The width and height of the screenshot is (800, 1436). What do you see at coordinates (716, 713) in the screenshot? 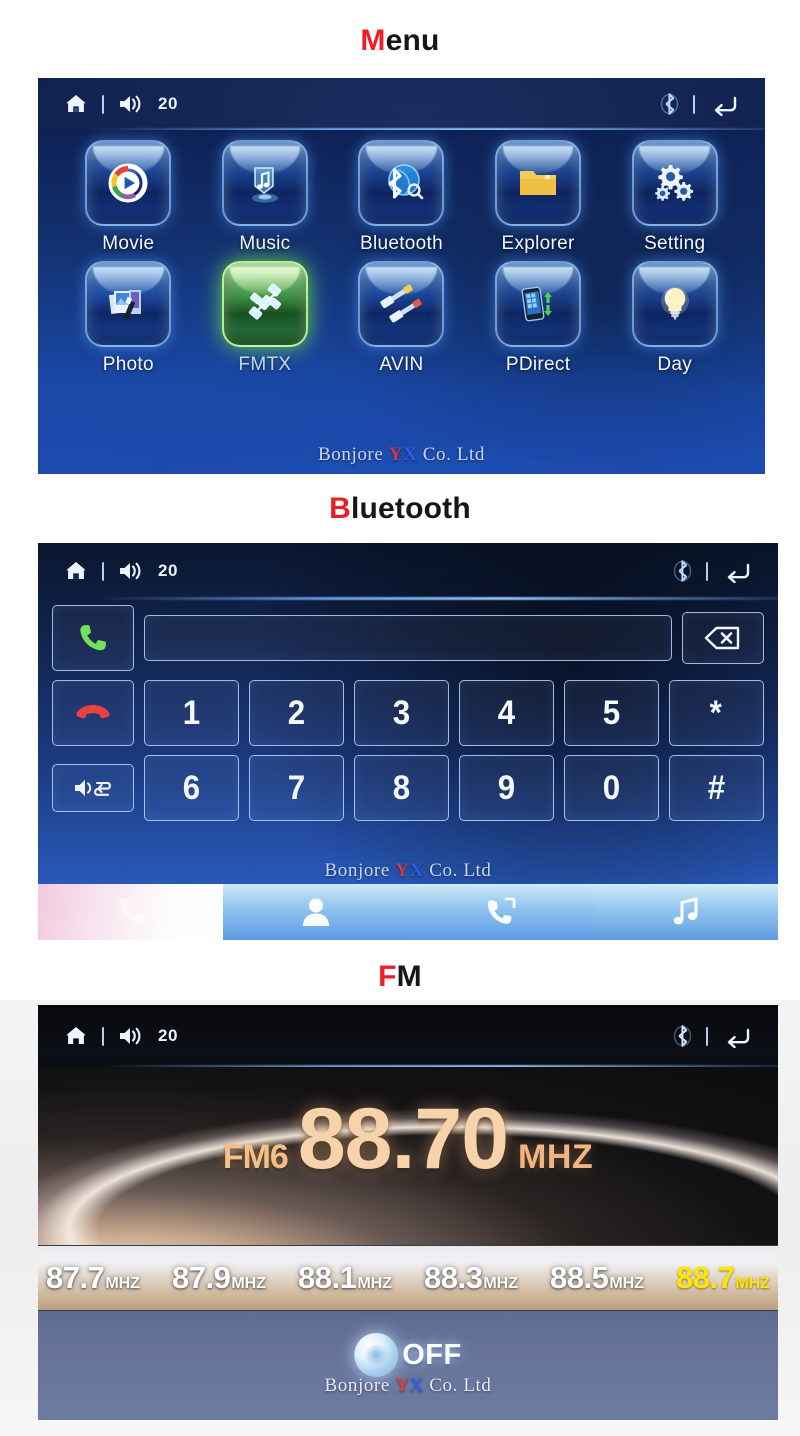
I see `key-asterisk: *` at bounding box center [716, 713].